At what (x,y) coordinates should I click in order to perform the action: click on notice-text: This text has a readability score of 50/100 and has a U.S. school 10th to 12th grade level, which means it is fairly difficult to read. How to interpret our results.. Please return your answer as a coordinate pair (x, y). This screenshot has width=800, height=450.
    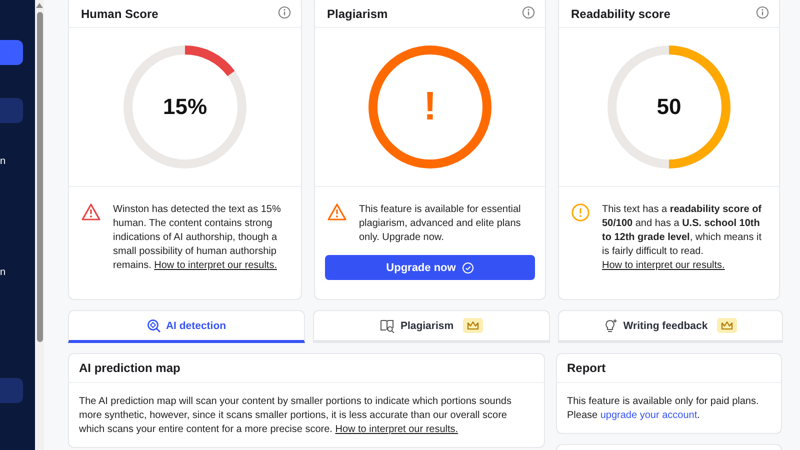
    Looking at the image, I should click on (682, 238).